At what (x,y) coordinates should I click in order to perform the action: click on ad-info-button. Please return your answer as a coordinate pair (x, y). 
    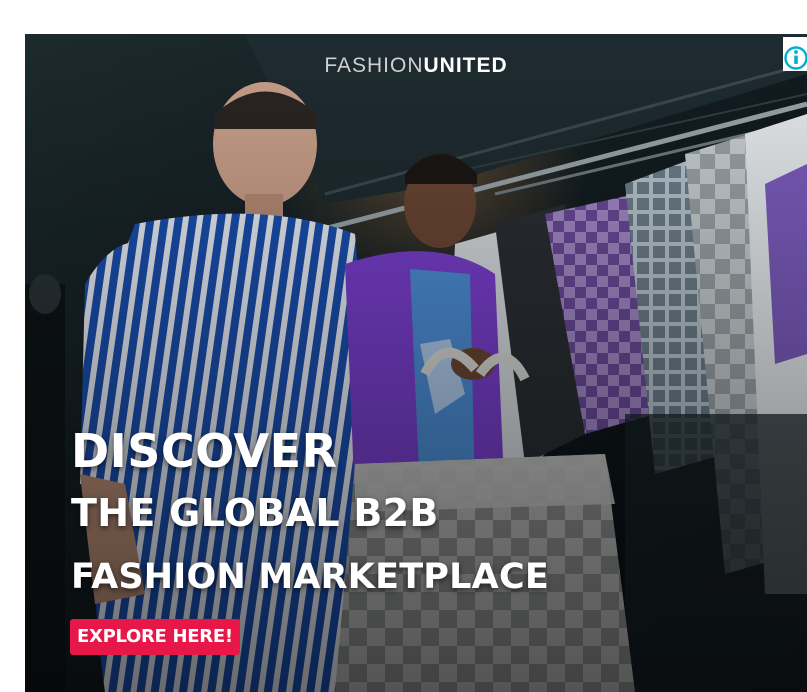
    Looking at the image, I should click on (795, 54).